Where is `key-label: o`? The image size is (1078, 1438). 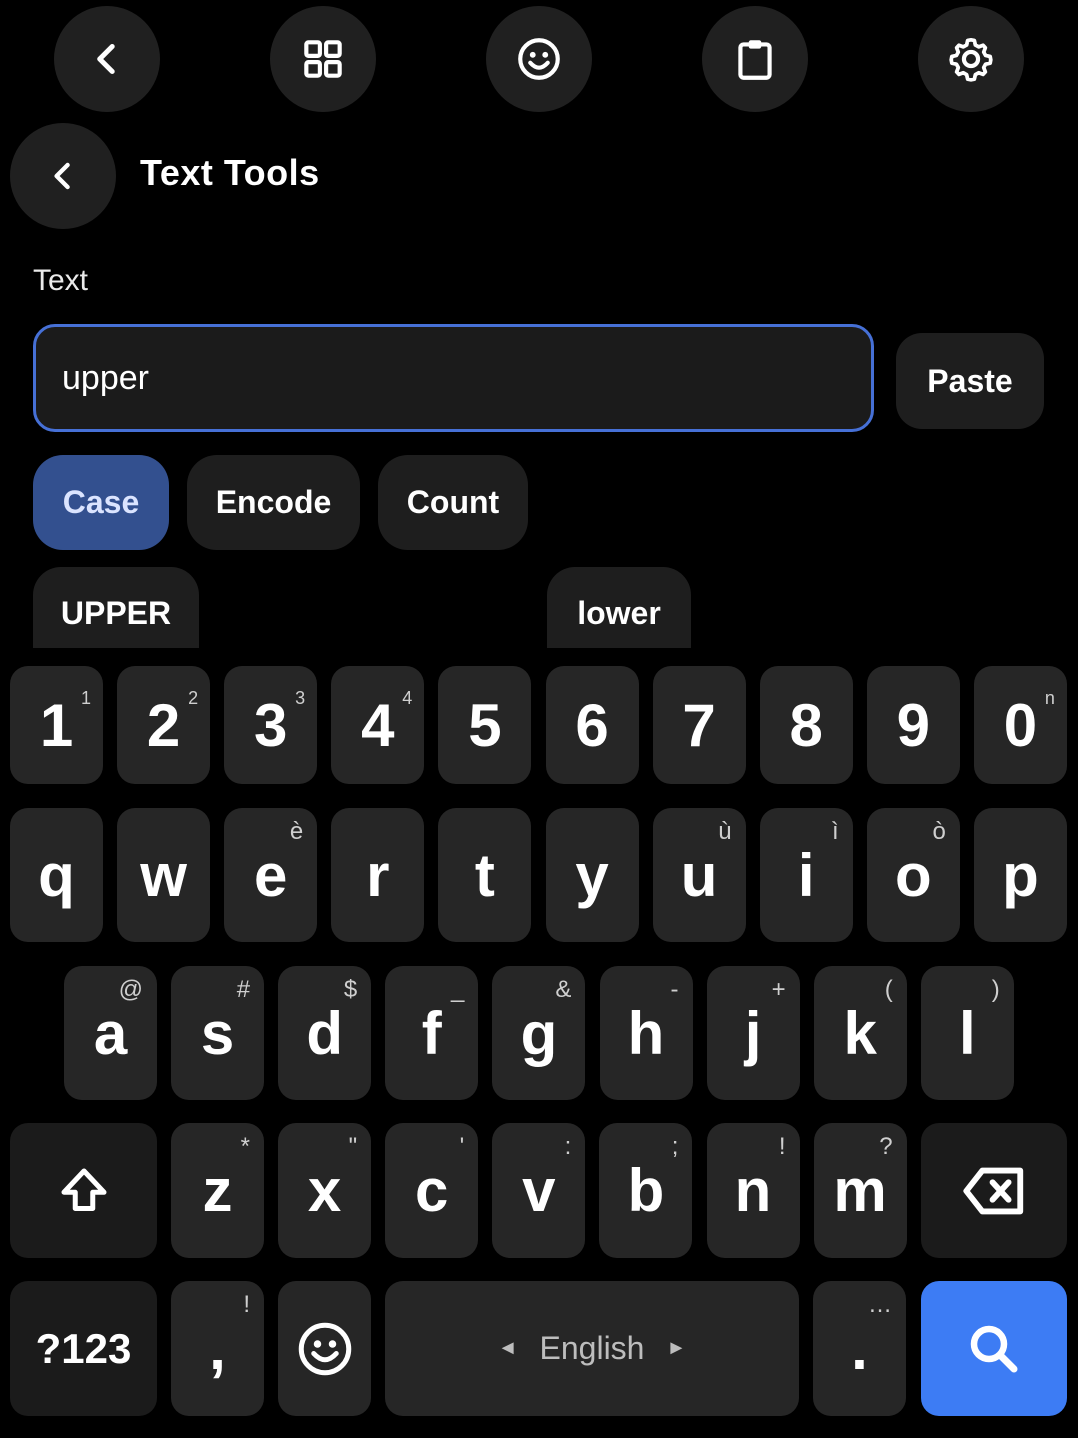 key-label: o is located at coordinates (913, 875).